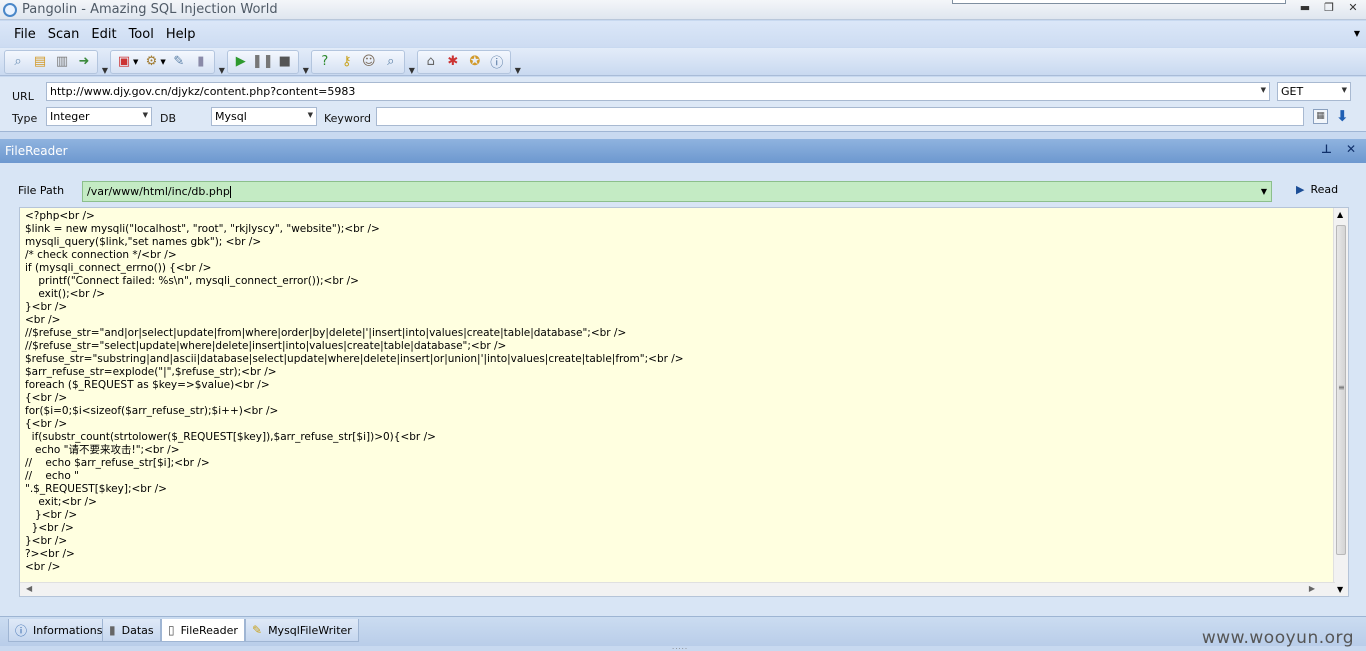 This screenshot has width=1366, height=651. What do you see at coordinates (64, 34) in the screenshot?
I see `menu-scan: Scan` at bounding box center [64, 34].